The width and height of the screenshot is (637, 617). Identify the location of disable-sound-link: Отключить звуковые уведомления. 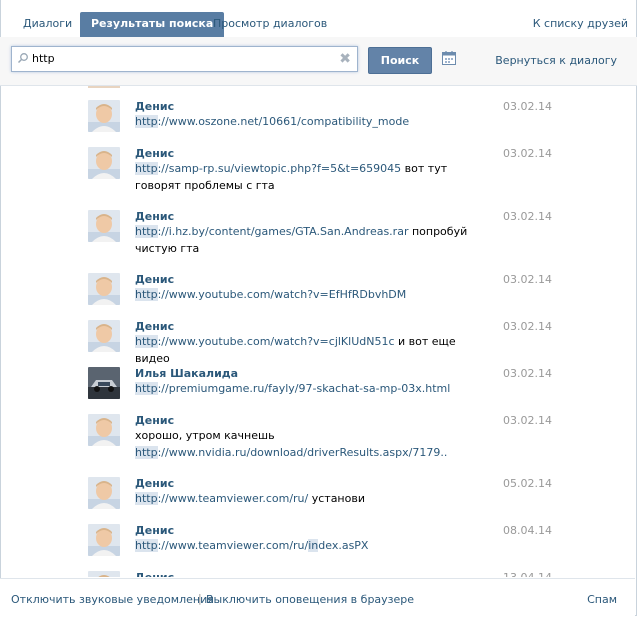
(112, 599).